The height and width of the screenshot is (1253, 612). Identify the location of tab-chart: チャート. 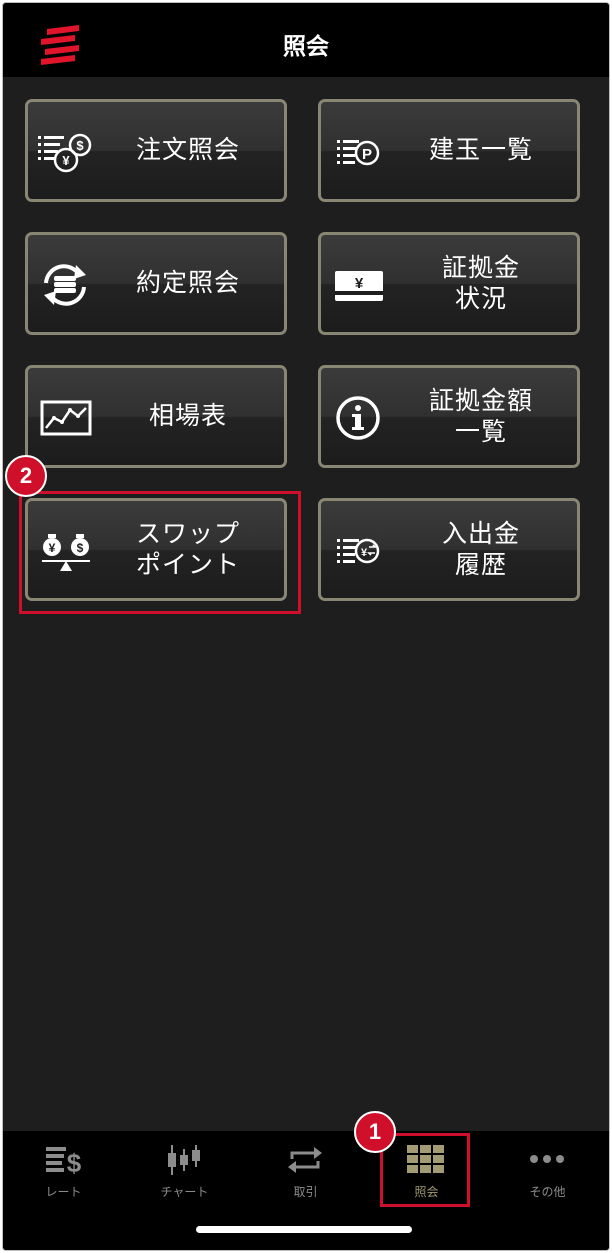
(184, 1171).